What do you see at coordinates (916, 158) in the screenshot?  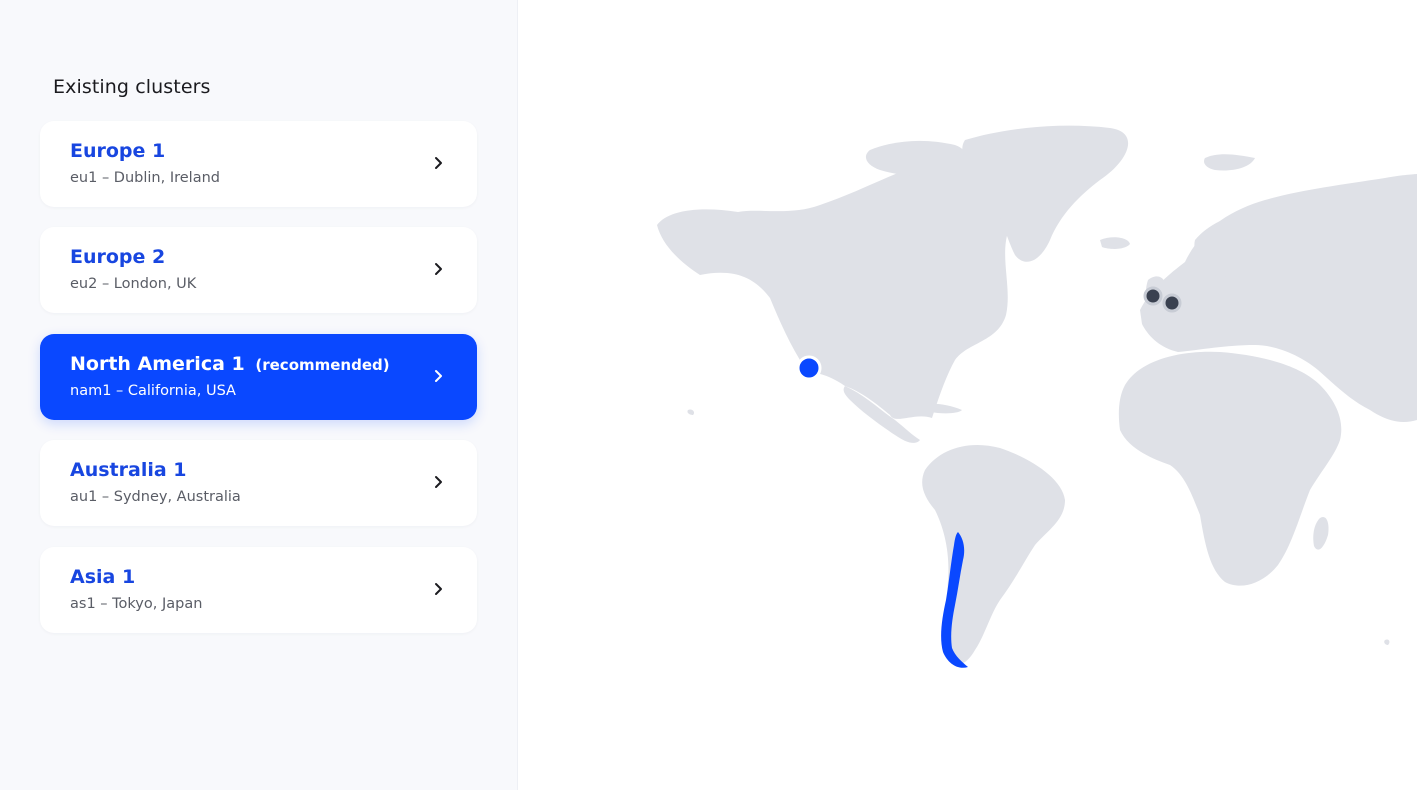 I see `arctic-islands-shape` at bounding box center [916, 158].